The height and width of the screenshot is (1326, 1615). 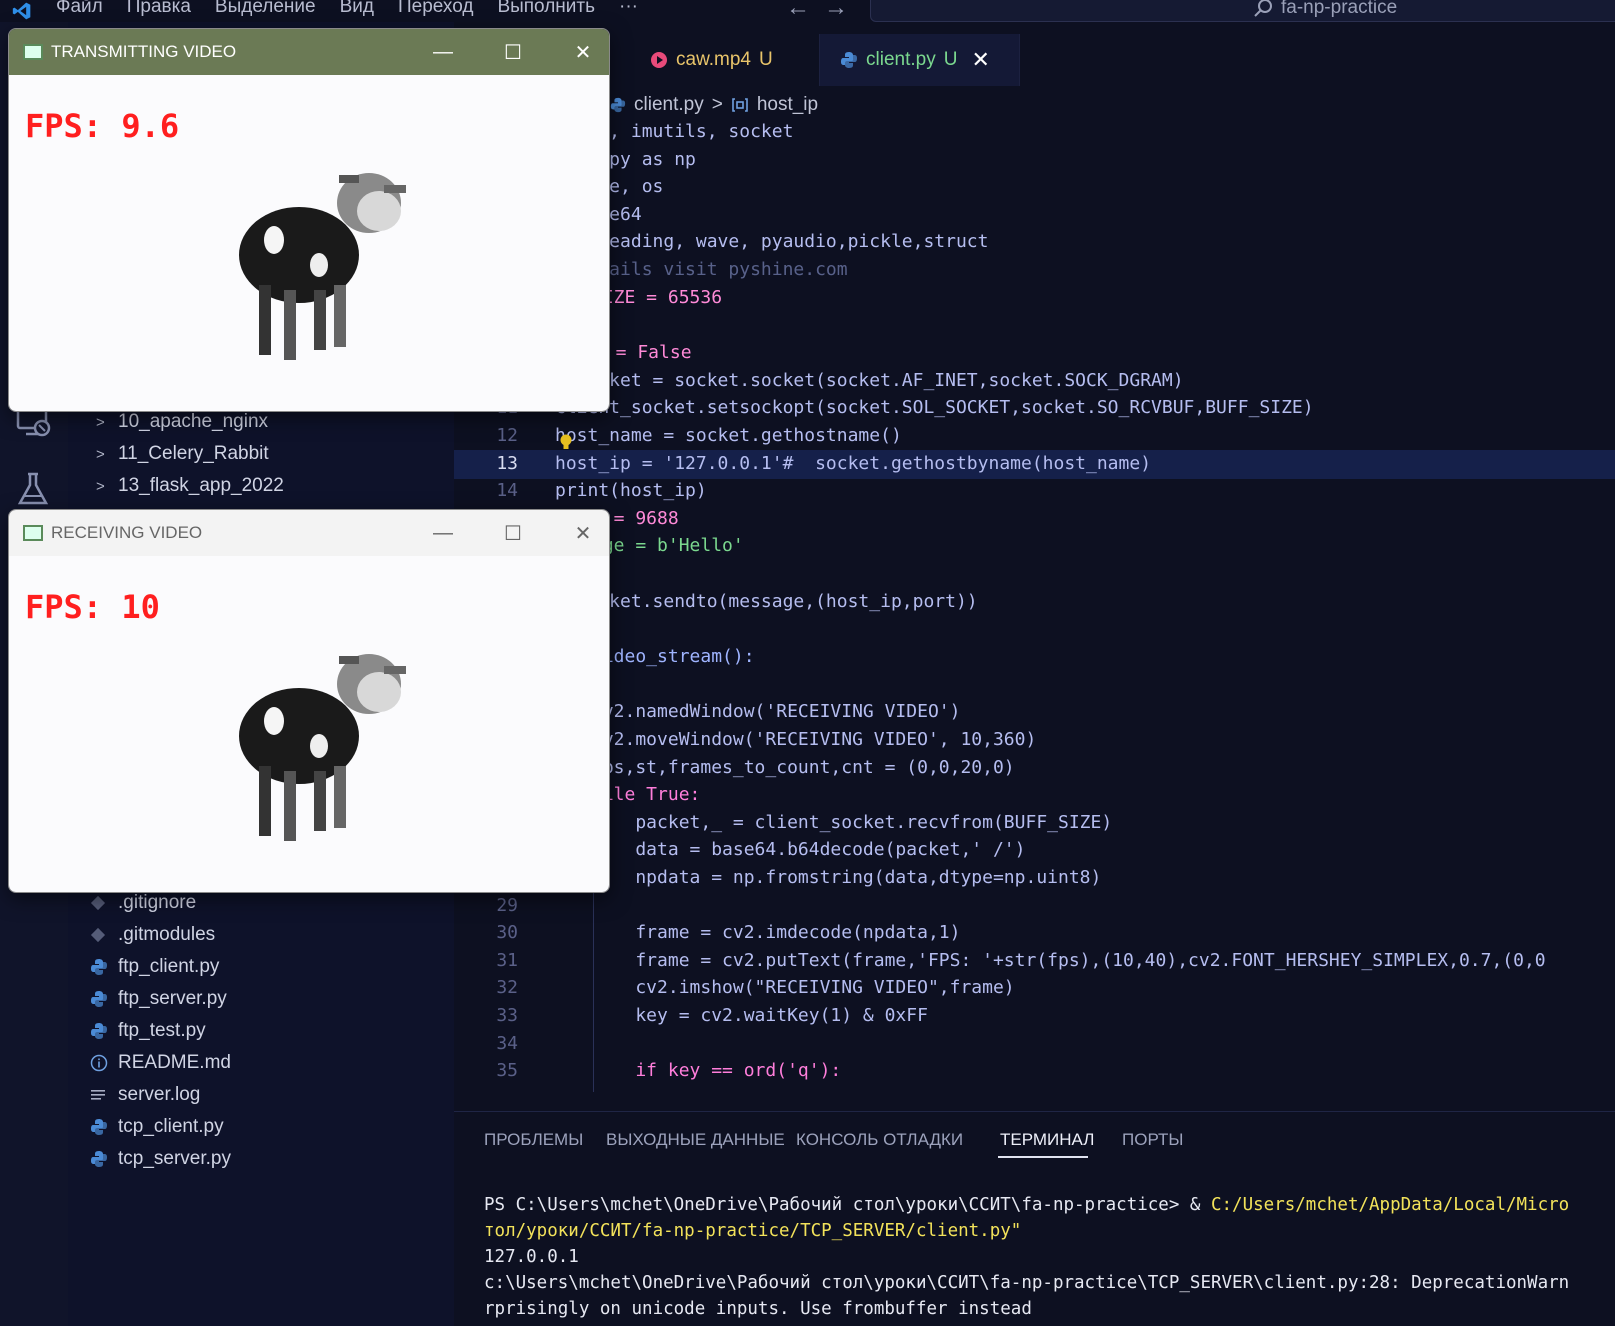 I want to click on workspace-name: fa-np-practice, so click(x=1339, y=9).